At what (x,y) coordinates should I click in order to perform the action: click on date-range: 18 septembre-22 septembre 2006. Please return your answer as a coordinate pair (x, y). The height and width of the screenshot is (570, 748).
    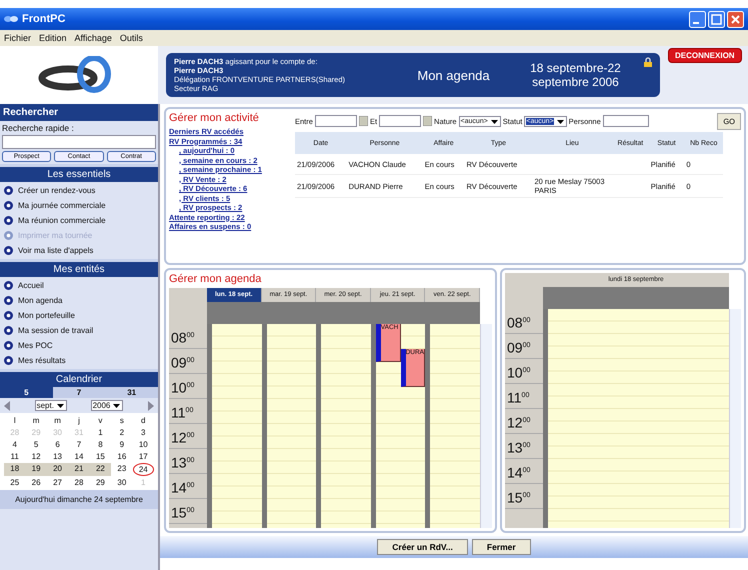
    Looking at the image, I should click on (575, 75).